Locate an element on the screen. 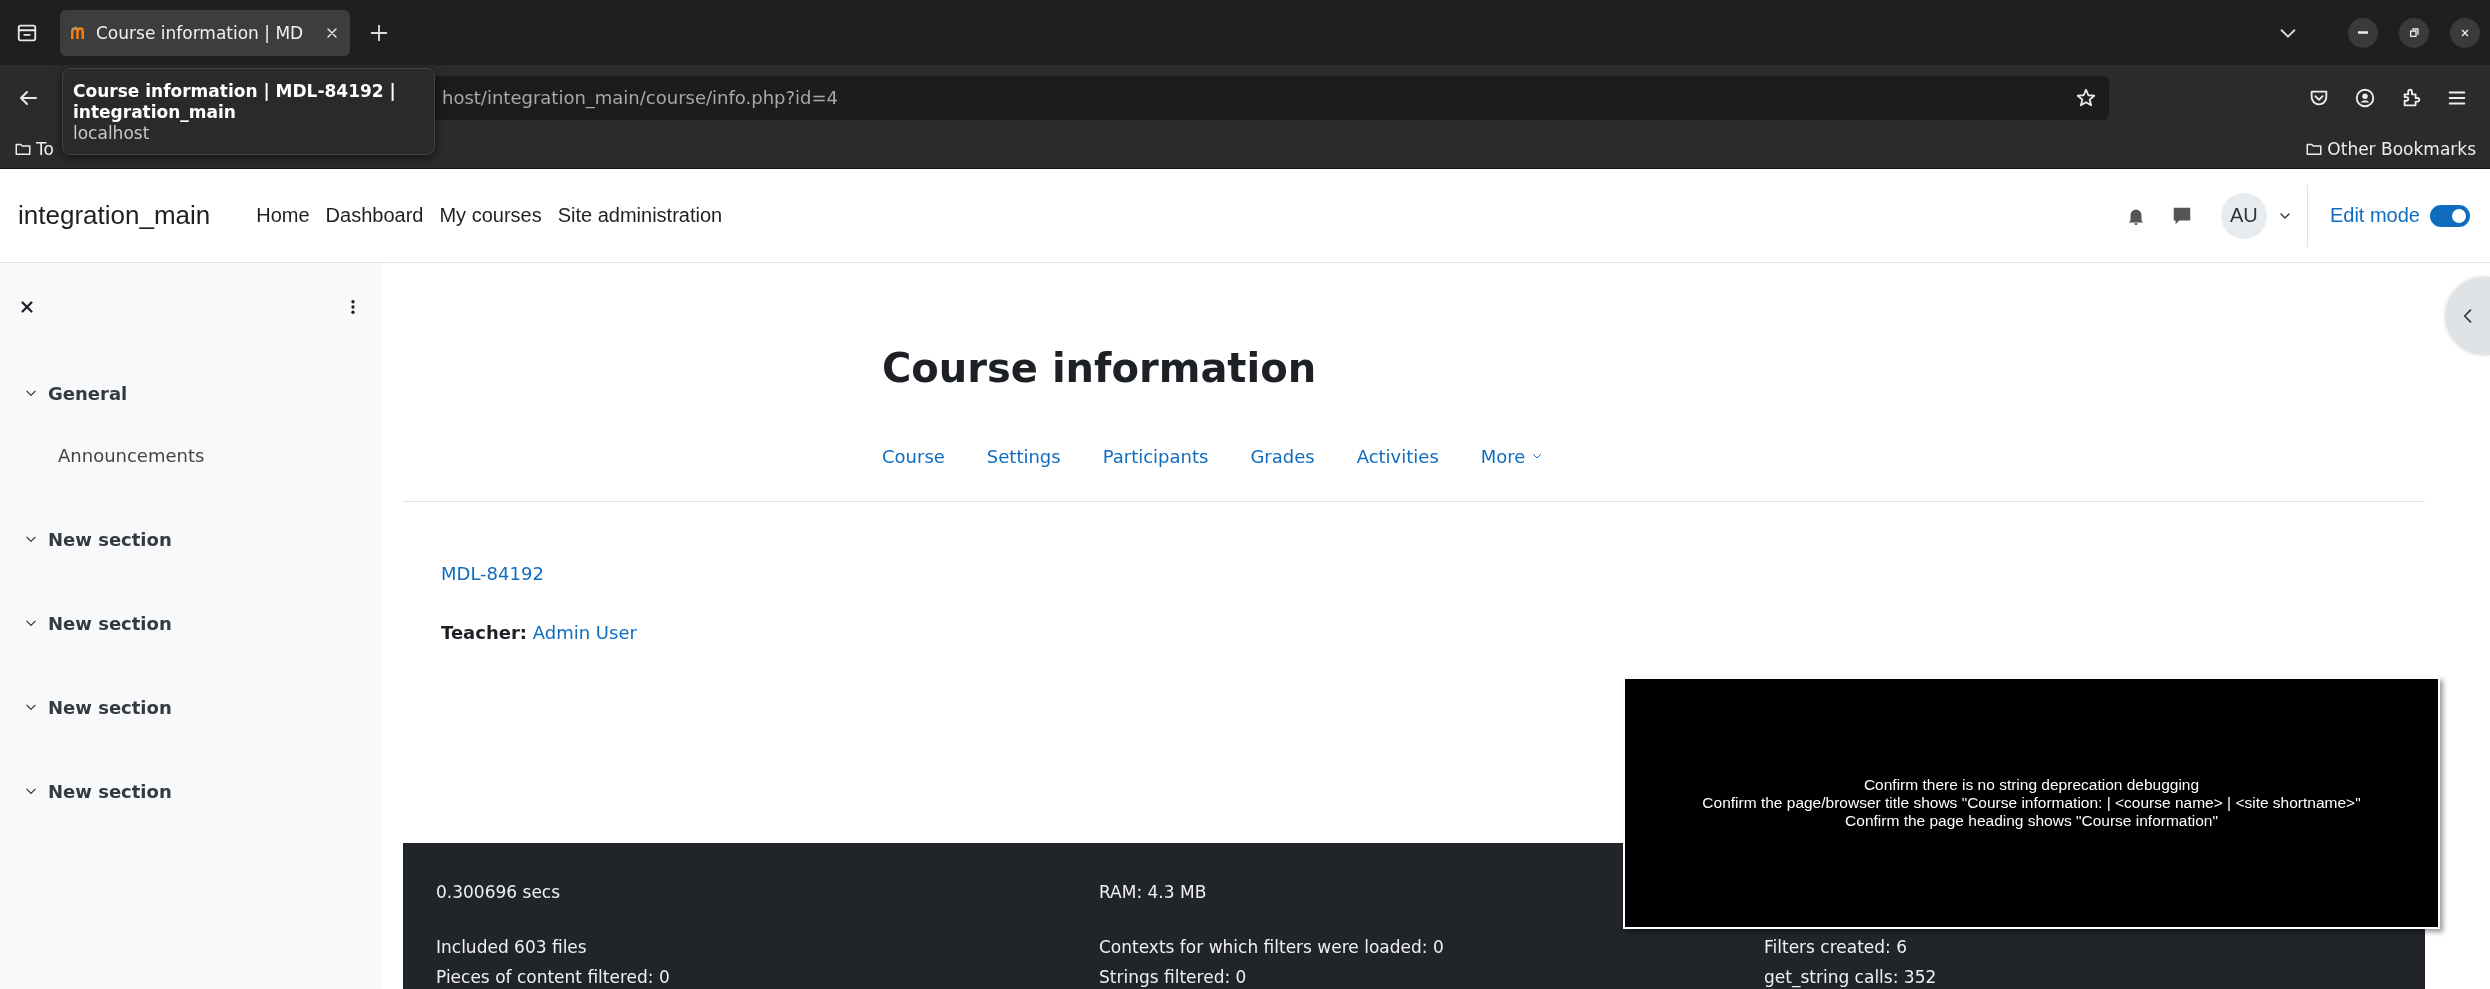 Image resolution: width=2490 pixels, height=989 pixels. nav-tab: Settings is located at coordinates (1023, 456).